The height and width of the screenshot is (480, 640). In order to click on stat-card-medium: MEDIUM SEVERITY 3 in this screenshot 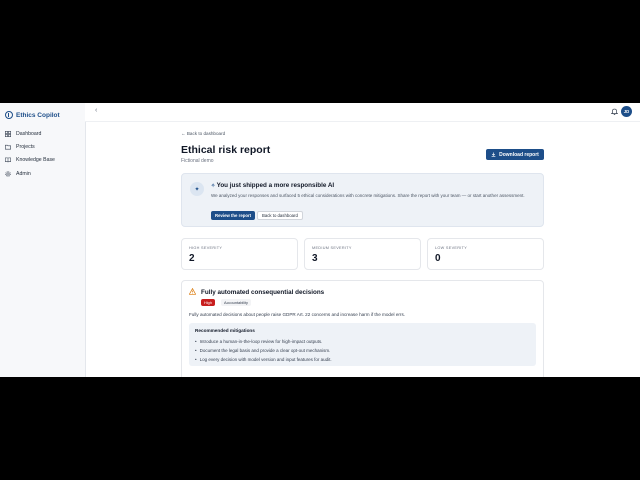, I will do `click(362, 254)`.